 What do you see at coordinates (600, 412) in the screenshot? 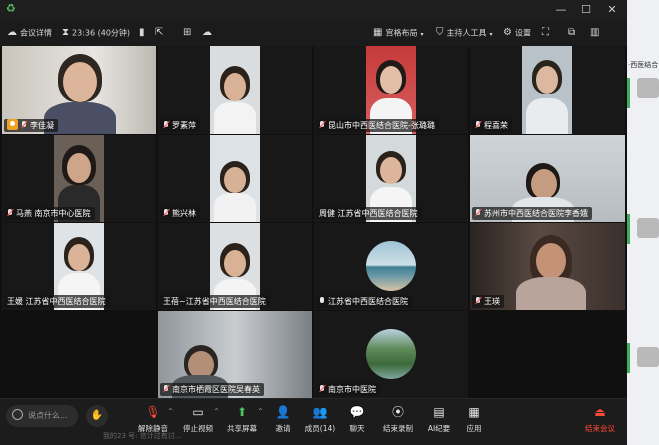
I see `exit-icon: ⏏` at bounding box center [600, 412].